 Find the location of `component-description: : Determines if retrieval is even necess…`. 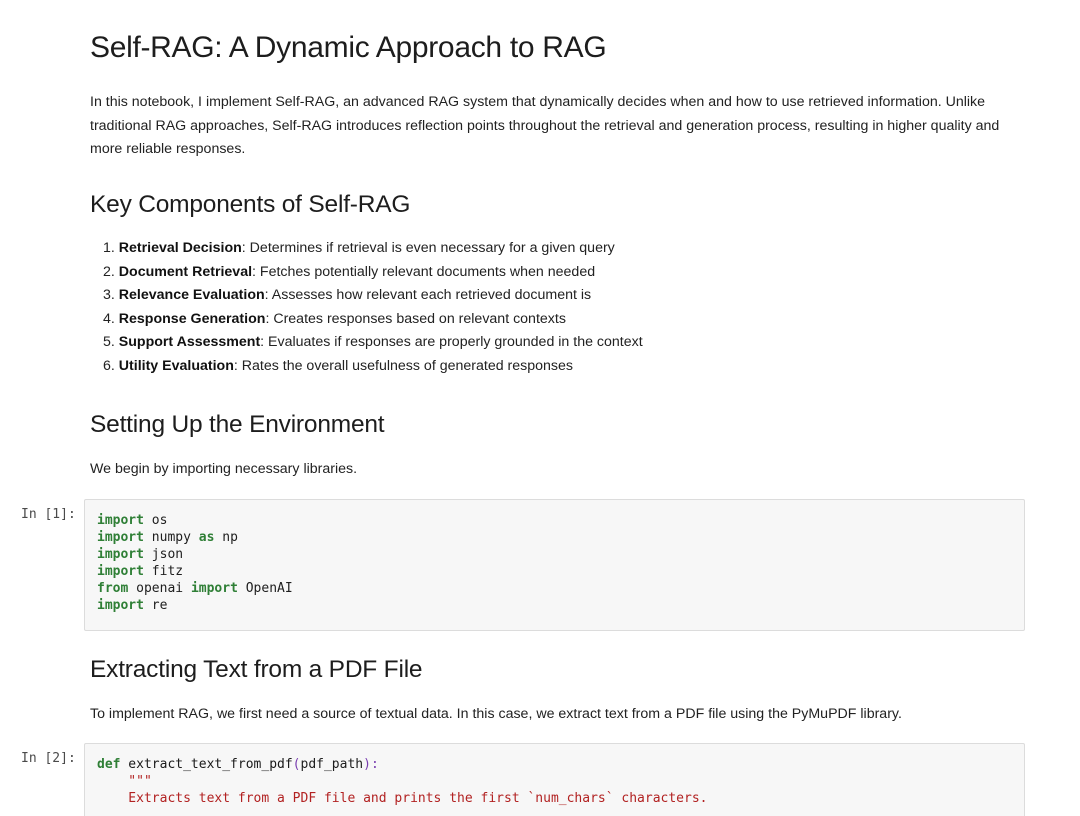

component-description: : Determines if retrieval is even necess… is located at coordinates (428, 248).